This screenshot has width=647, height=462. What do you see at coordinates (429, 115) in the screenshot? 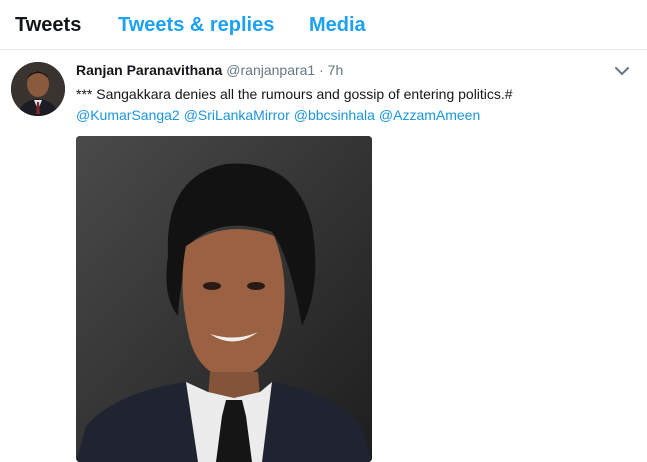
I see `mention-link: @AzzamAmeen` at bounding box center [429, 115].